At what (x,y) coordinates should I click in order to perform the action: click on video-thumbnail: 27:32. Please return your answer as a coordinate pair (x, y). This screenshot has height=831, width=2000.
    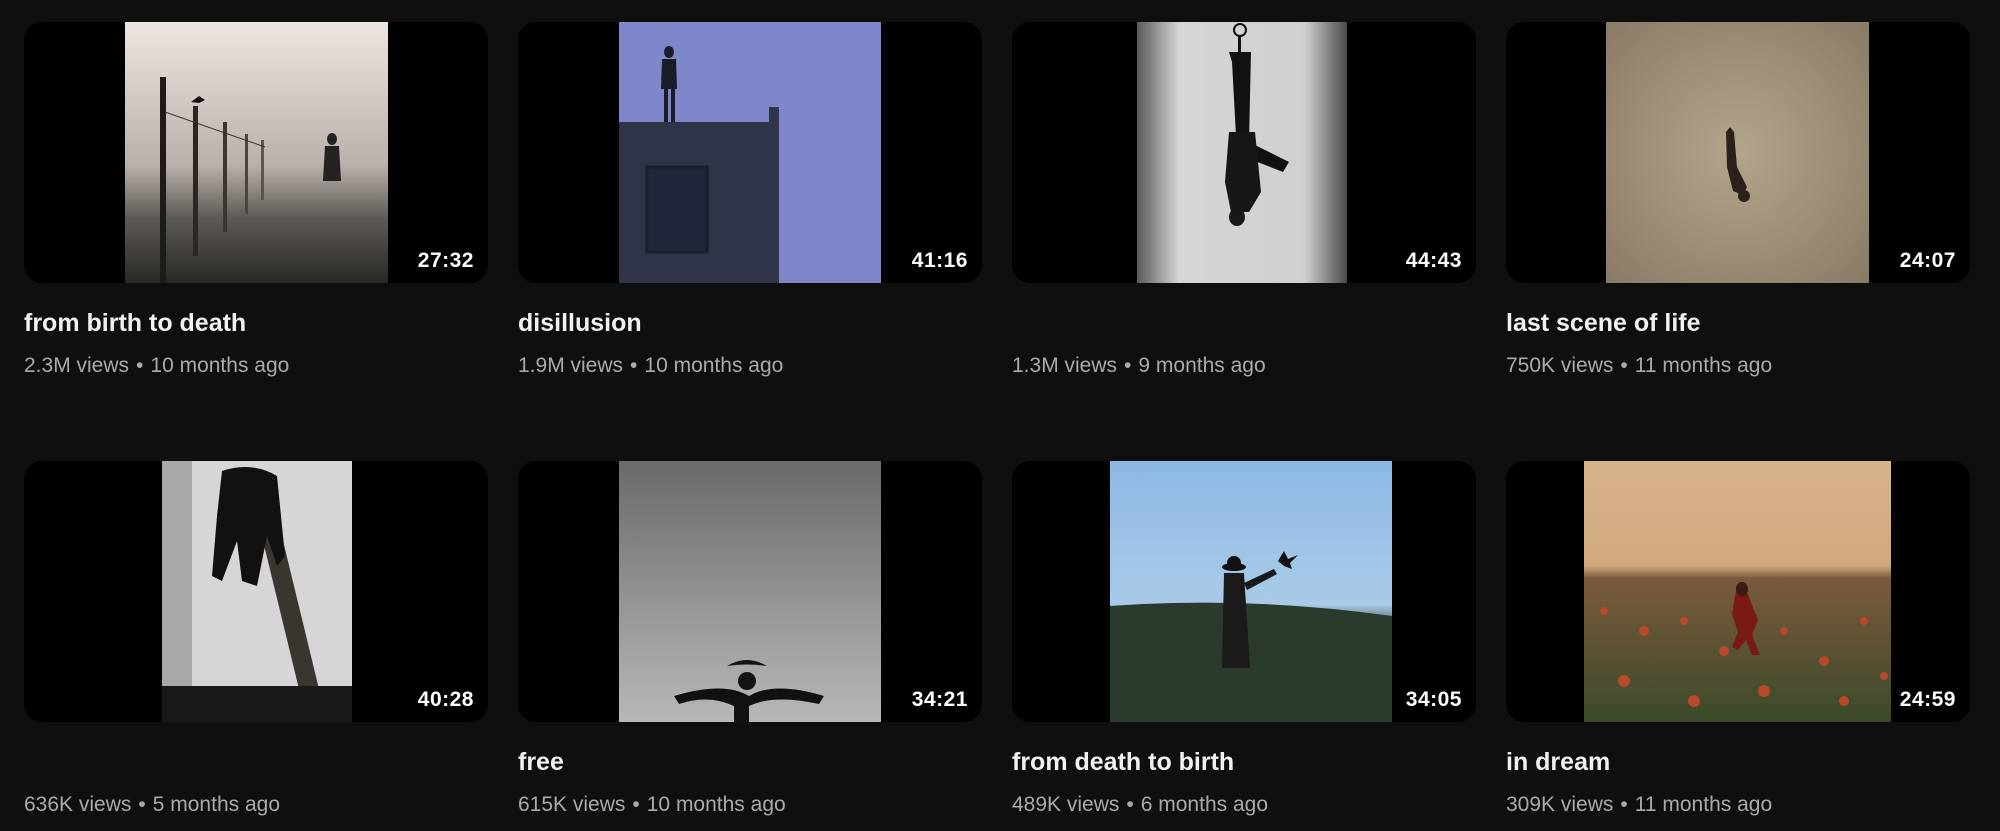
    Looking at the image, I should click on (256, 152).